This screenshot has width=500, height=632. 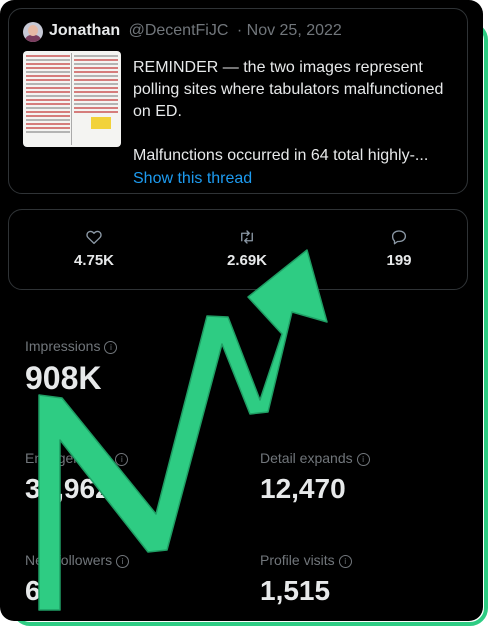 What do you see at coordinates (68, 488) in the screenshot?
I see `engagements-value: 30,962` at bounding box center [68, 488].